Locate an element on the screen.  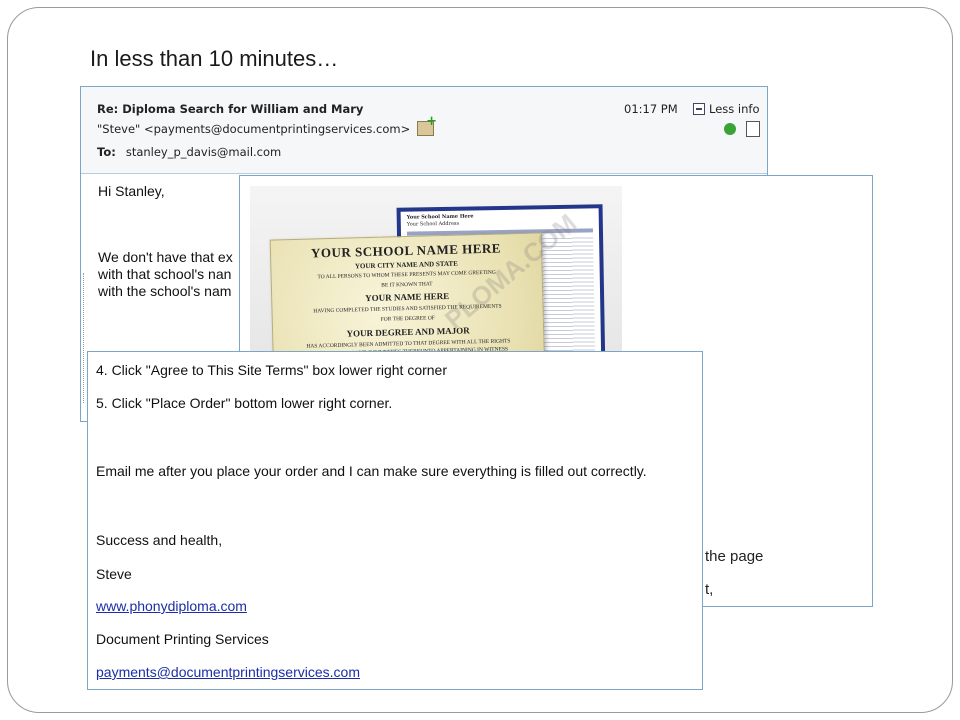
diploma-text-fragment: t, is located at coordinates (709, 589).